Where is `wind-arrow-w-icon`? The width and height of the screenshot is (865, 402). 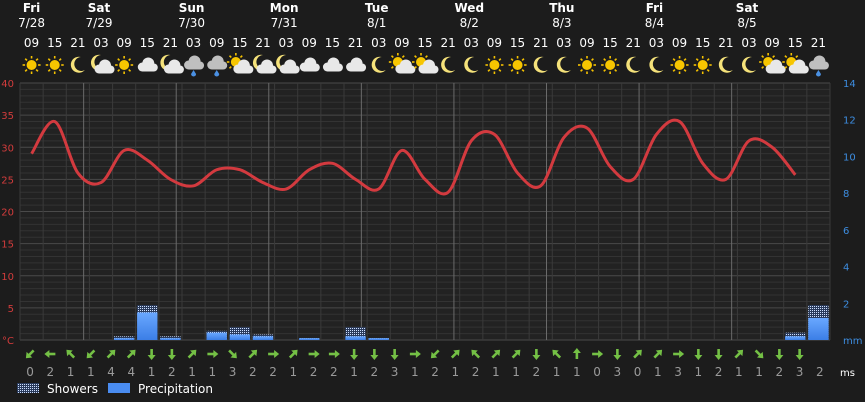
wind-arrow-w-icon is located at coordinates (50, 354).